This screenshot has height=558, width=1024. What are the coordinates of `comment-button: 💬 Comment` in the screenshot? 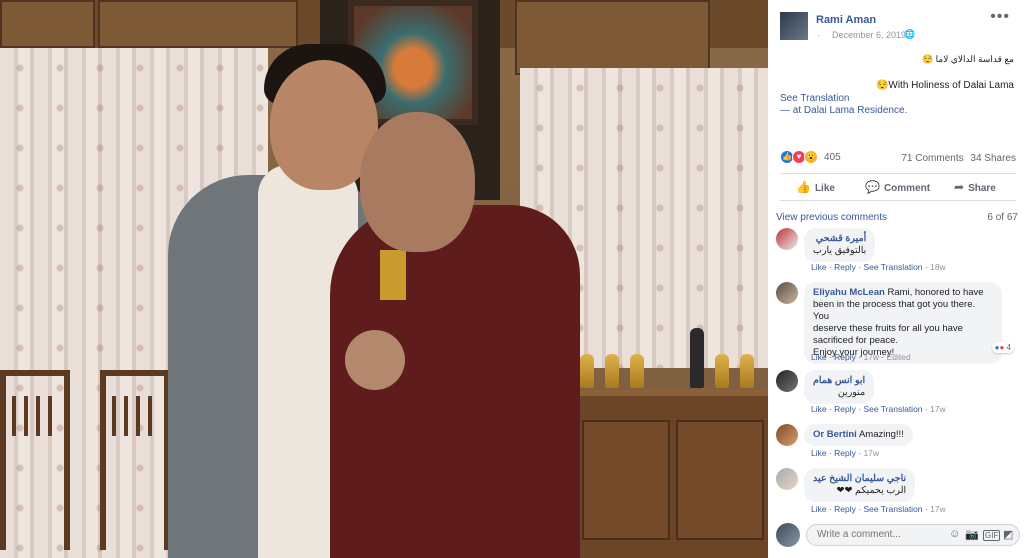 It's located at (897, 187).